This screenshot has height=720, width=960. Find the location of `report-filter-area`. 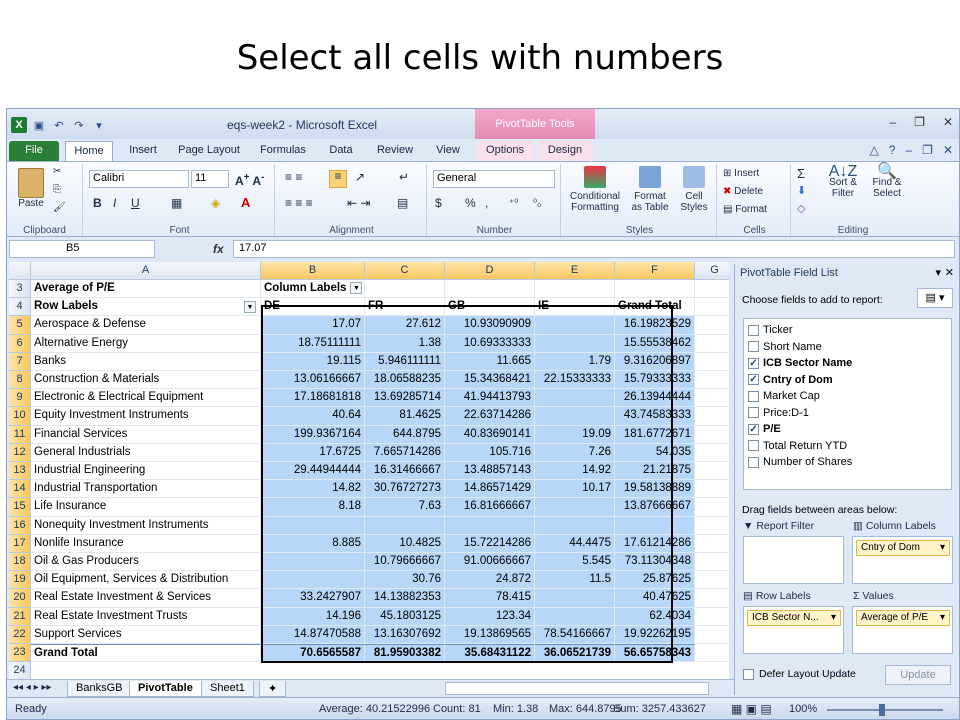

report-filter-area is located at coordinates (793, 560).